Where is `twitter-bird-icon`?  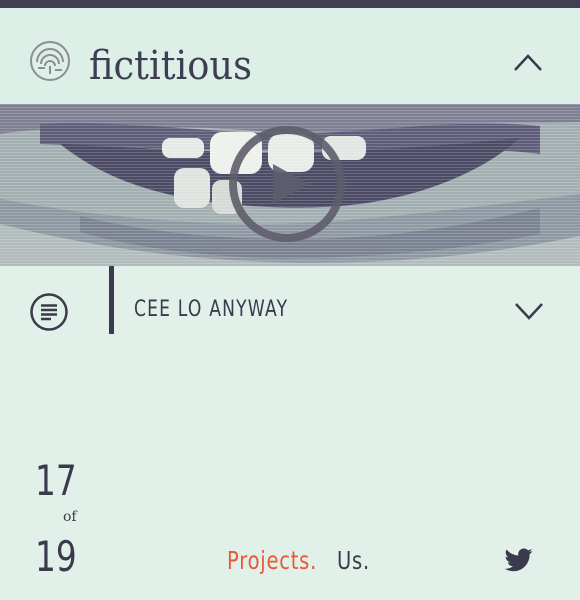 twitter-bird-icon is located at coordinates (519, 560).